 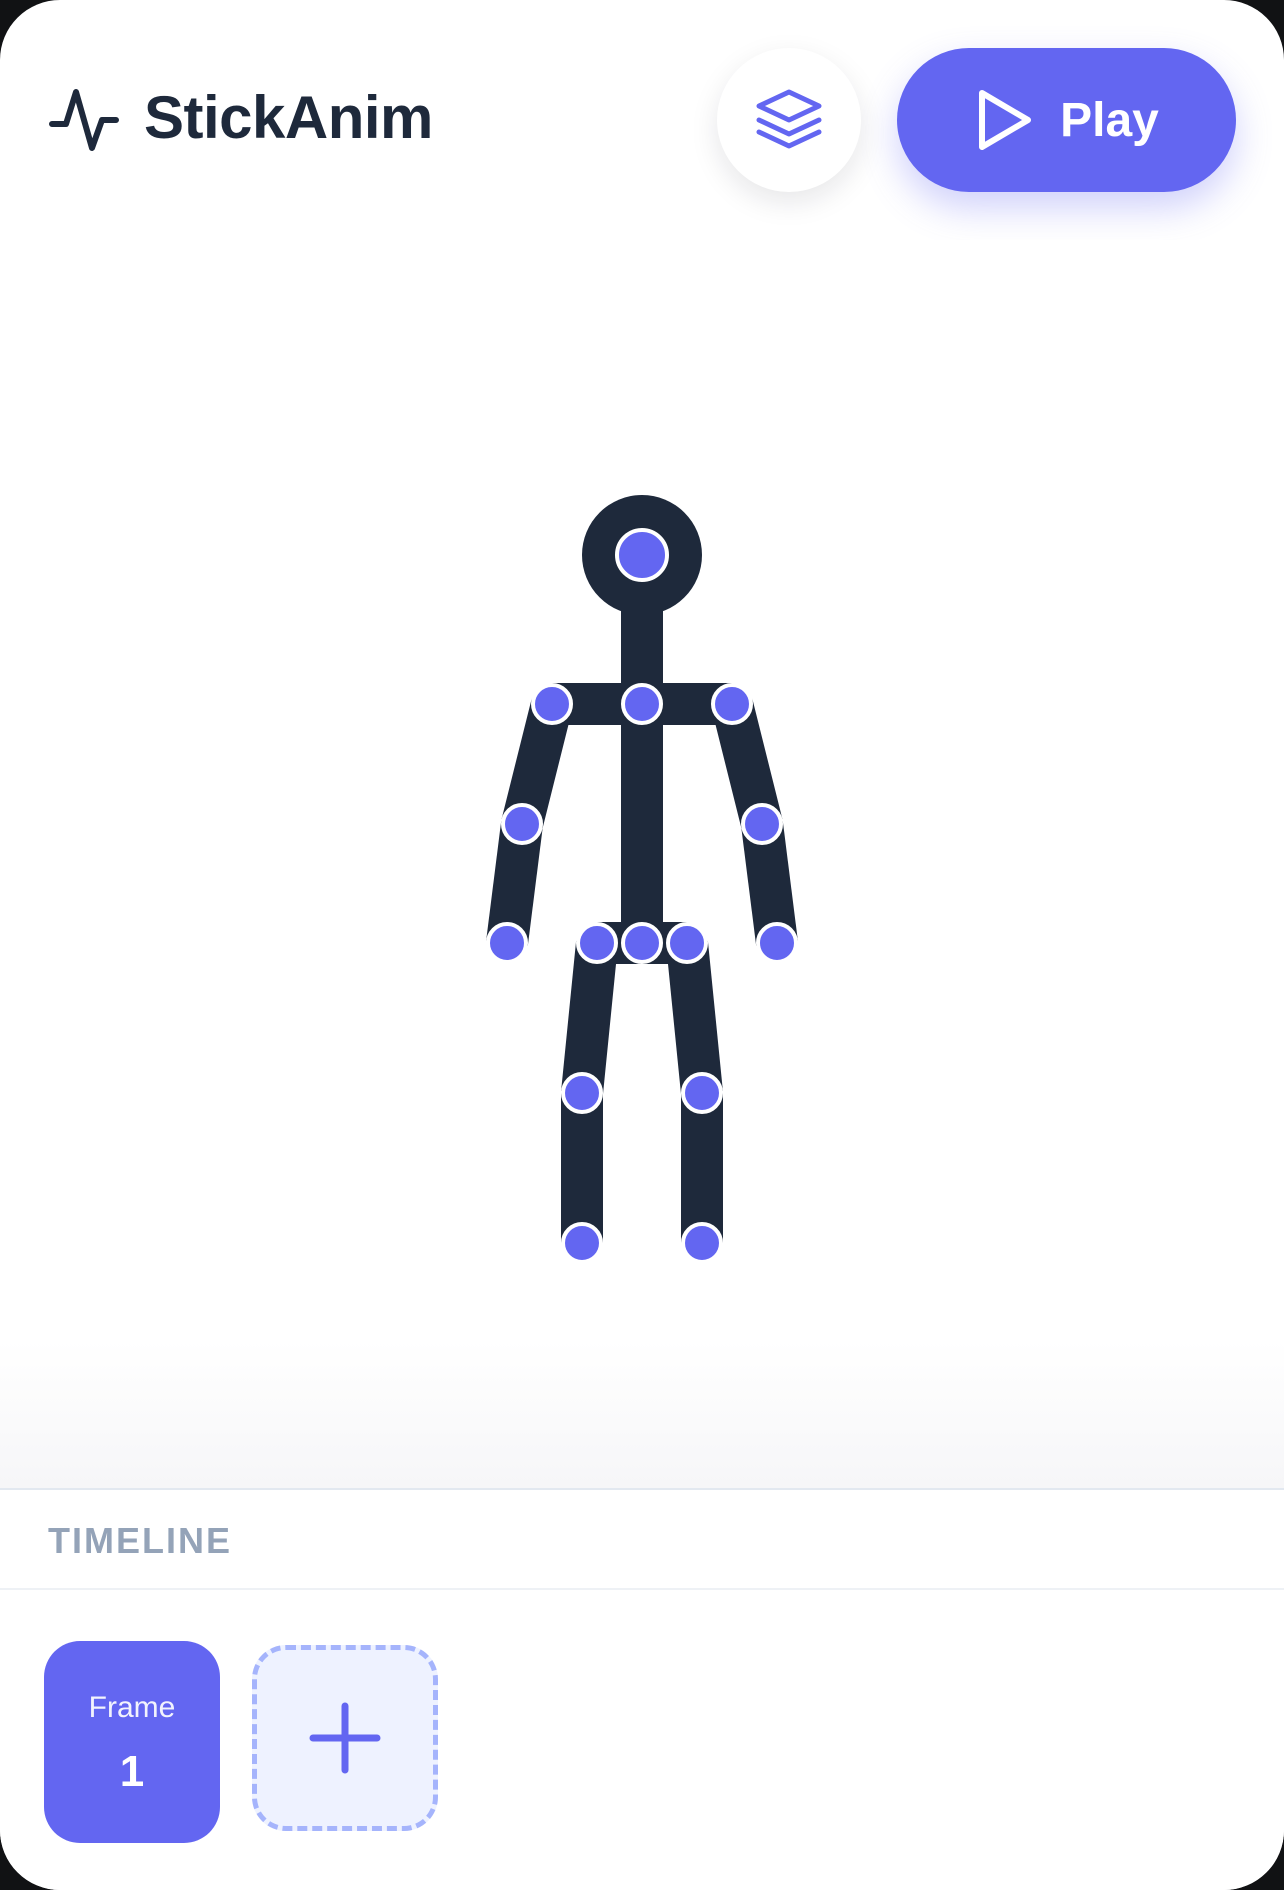 I want to click on layers-button, so click(x=789, y=120).